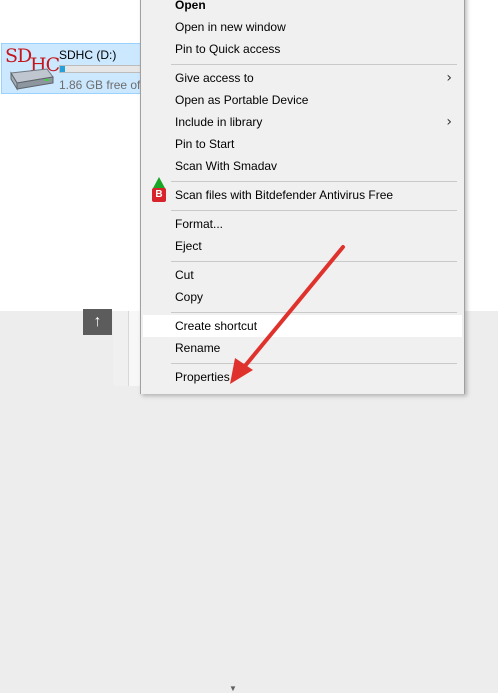  I want to click on menu-item-label: Open as Portable Device, so click(242, 100).